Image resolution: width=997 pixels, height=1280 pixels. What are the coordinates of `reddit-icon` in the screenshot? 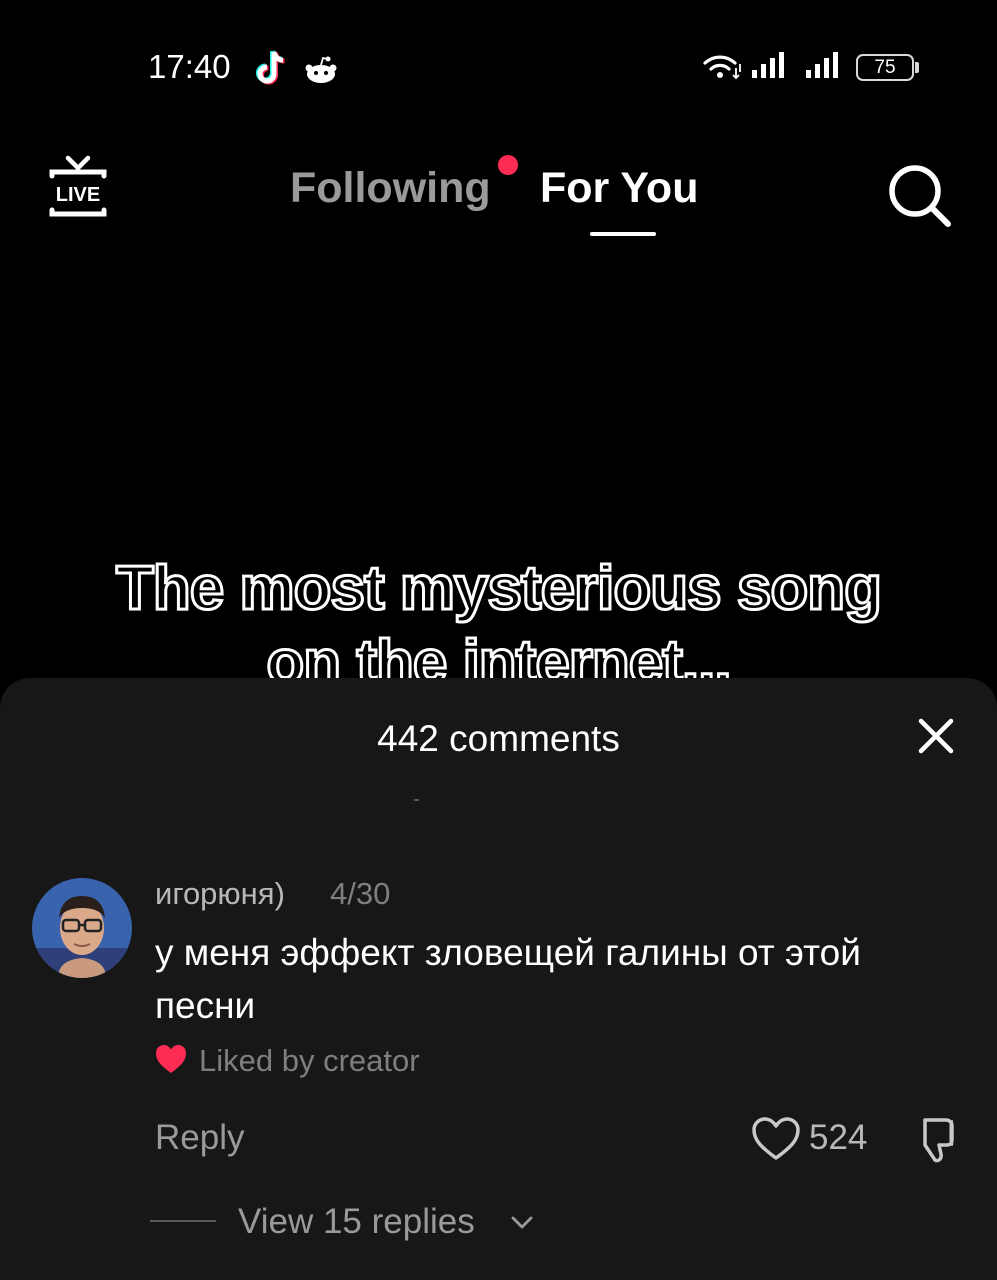 It's located at (321, 69).